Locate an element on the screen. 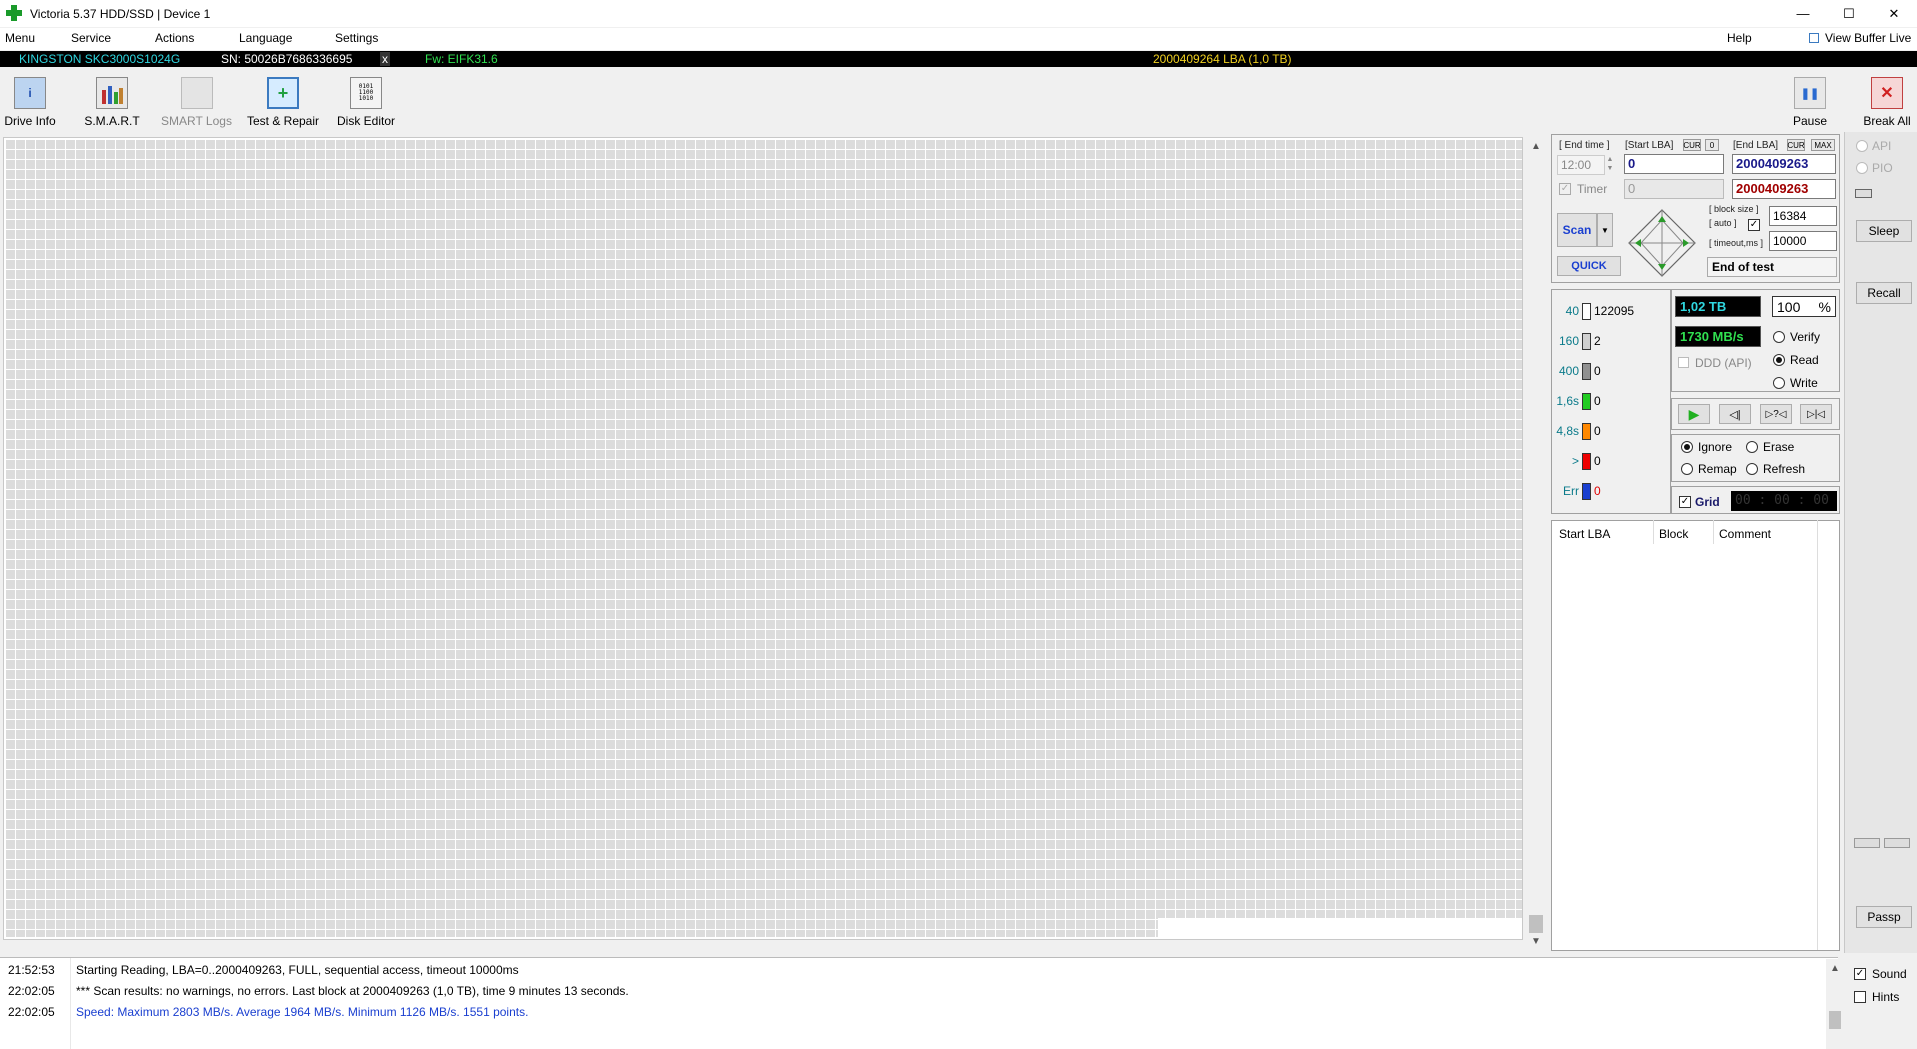  slider-right is located at coordinates (1897, 843).